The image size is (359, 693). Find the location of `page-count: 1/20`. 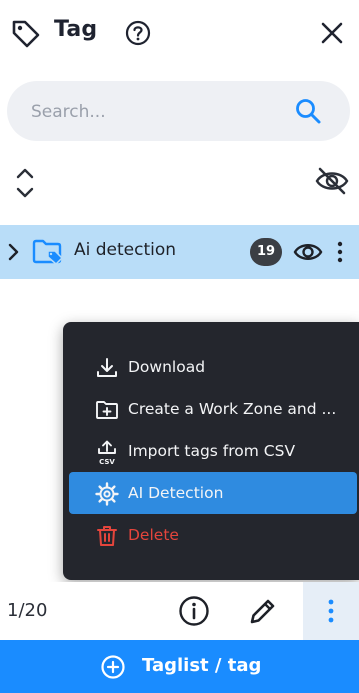

page-count: 1/20 is located at coordinates (27, 610).